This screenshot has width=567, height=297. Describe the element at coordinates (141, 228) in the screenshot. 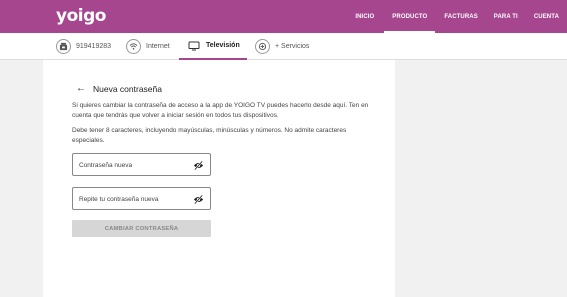

I see `change-password-button: CAMBIAR CONTRASEÑA` at that location.